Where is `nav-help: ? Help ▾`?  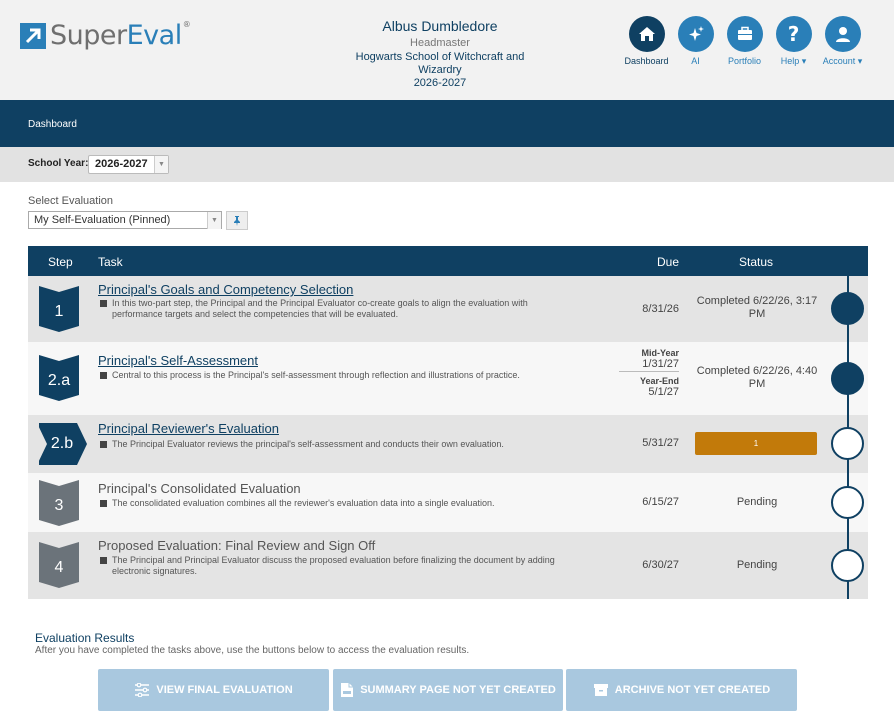 nav-help: ? Help ▾ is located at coordinates (793, 41).